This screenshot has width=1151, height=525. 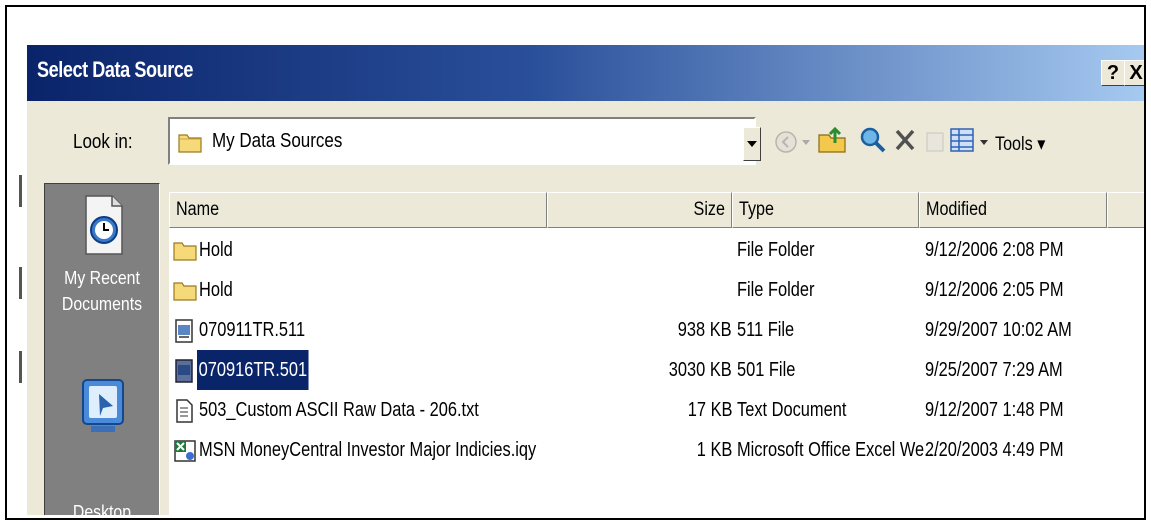 What do you see at coordinates (102, 349) in the screenshot?
I see `places-bar: My Recent Documents Desktop` at bounding box center [102, 349].